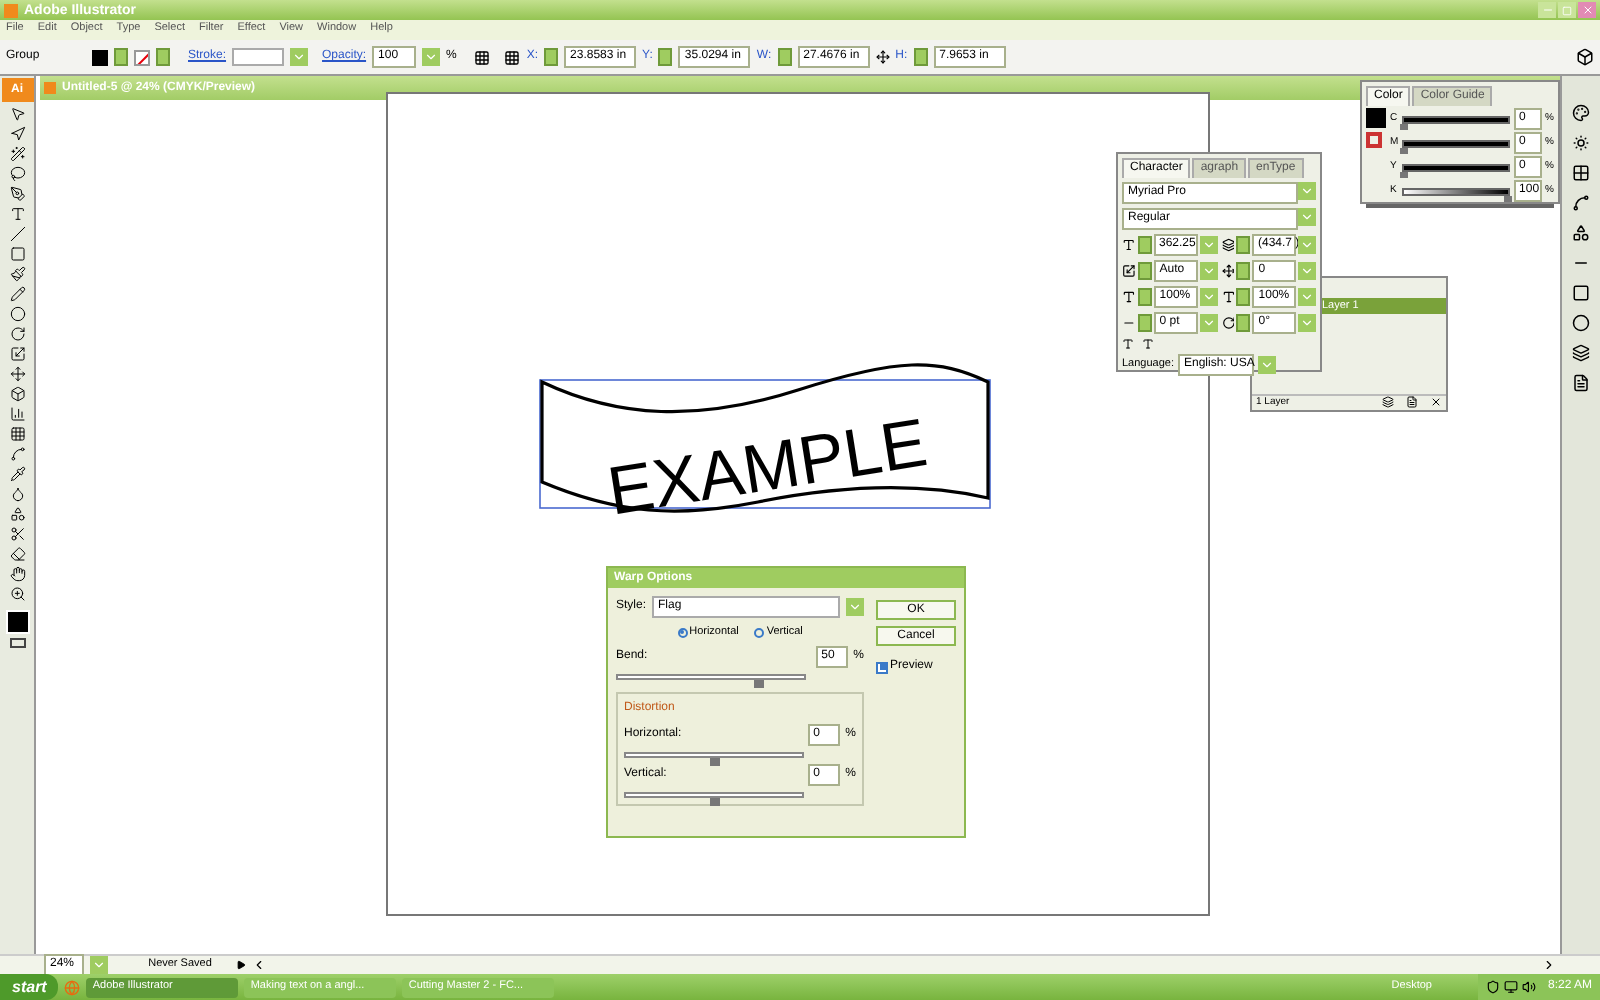 Image resolution: width=1600 pixels, height=1000 pixels. I want to click on shapes-icon, so click(17, 514).